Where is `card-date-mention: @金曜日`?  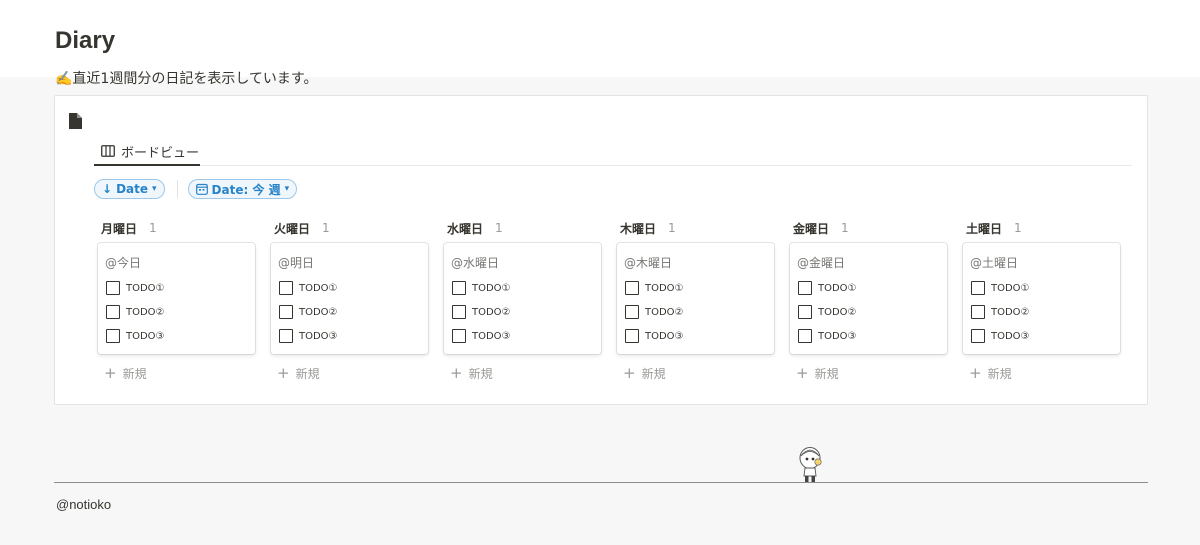 card-date-mention: @金曜日 is located at coordinates (821, 262).